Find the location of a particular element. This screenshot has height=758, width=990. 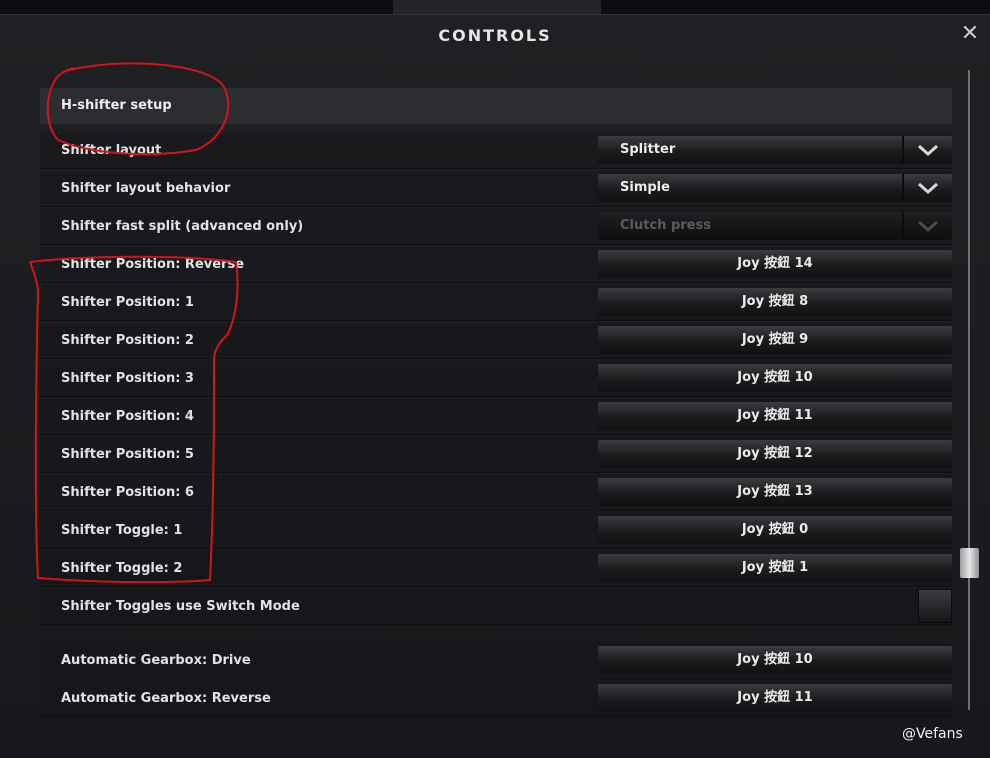

key-binding-button: Joy 按鈕 9 is located at coordinates (775, 340).